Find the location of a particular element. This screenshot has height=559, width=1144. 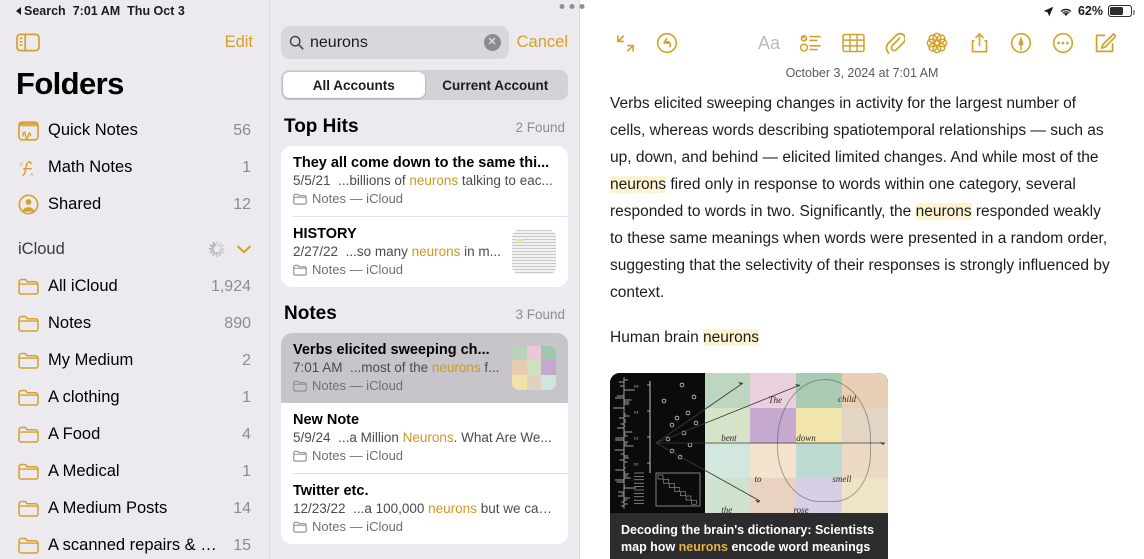

svg-text: 0.0 is located at coordinates (636, 465).